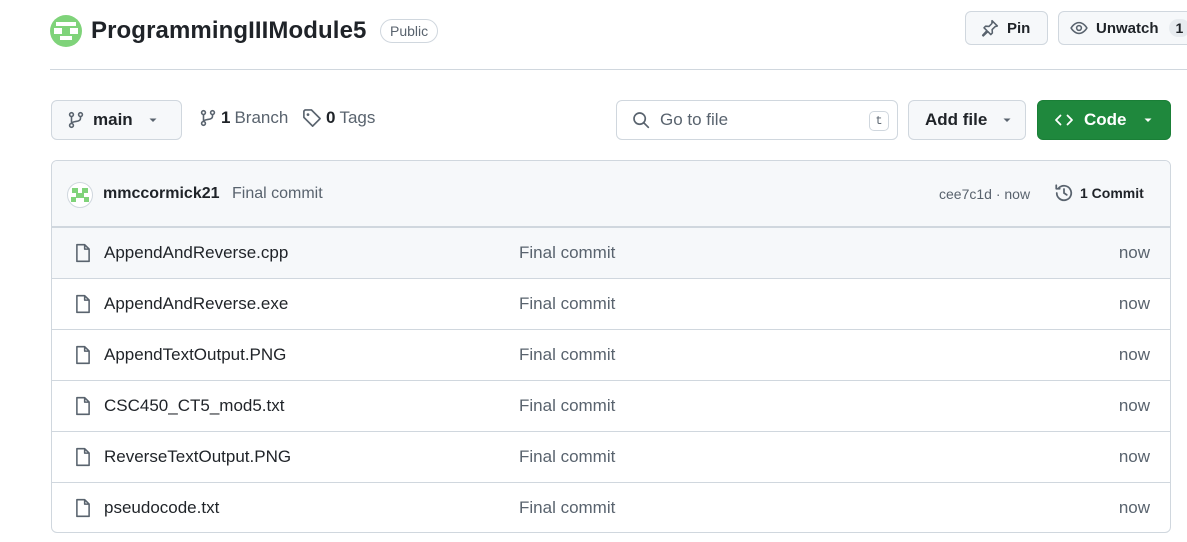  I want to click on author-avatar, so click(80, 195).